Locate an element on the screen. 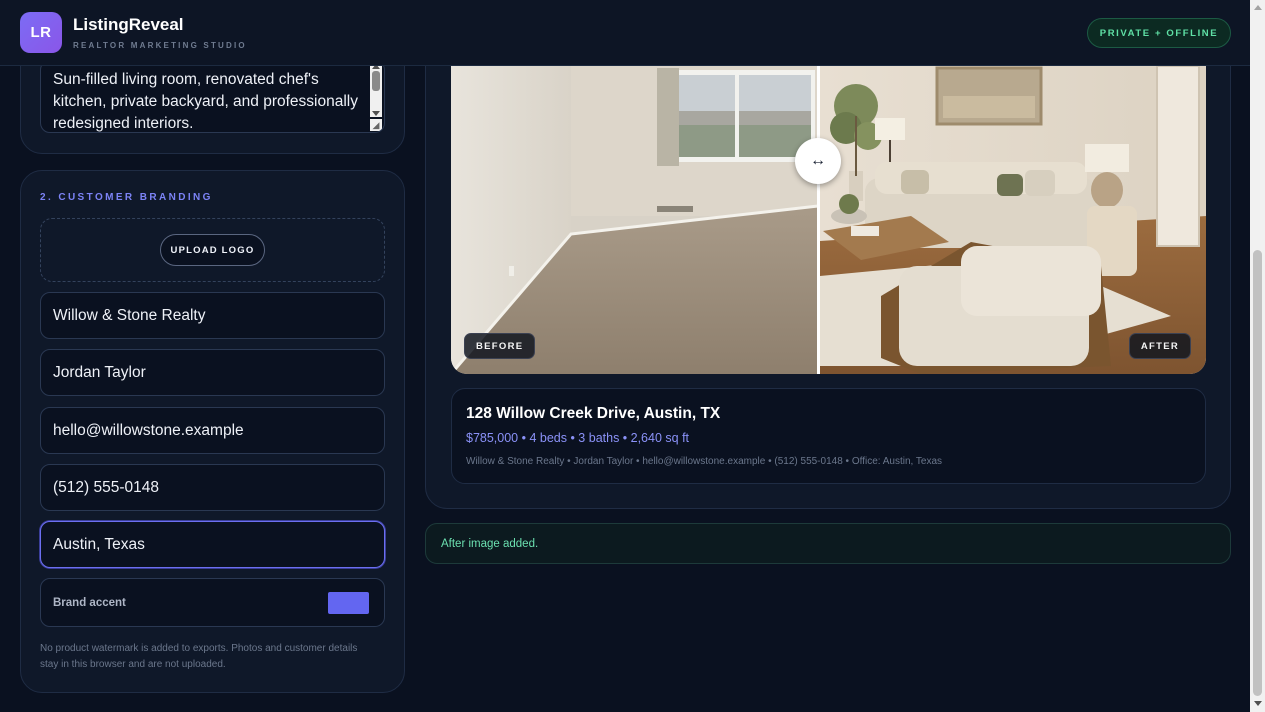 The height and width of the screenshot is (712, 1265). phone-field: (512) 555-0148 is located at coordinates (212, 487).